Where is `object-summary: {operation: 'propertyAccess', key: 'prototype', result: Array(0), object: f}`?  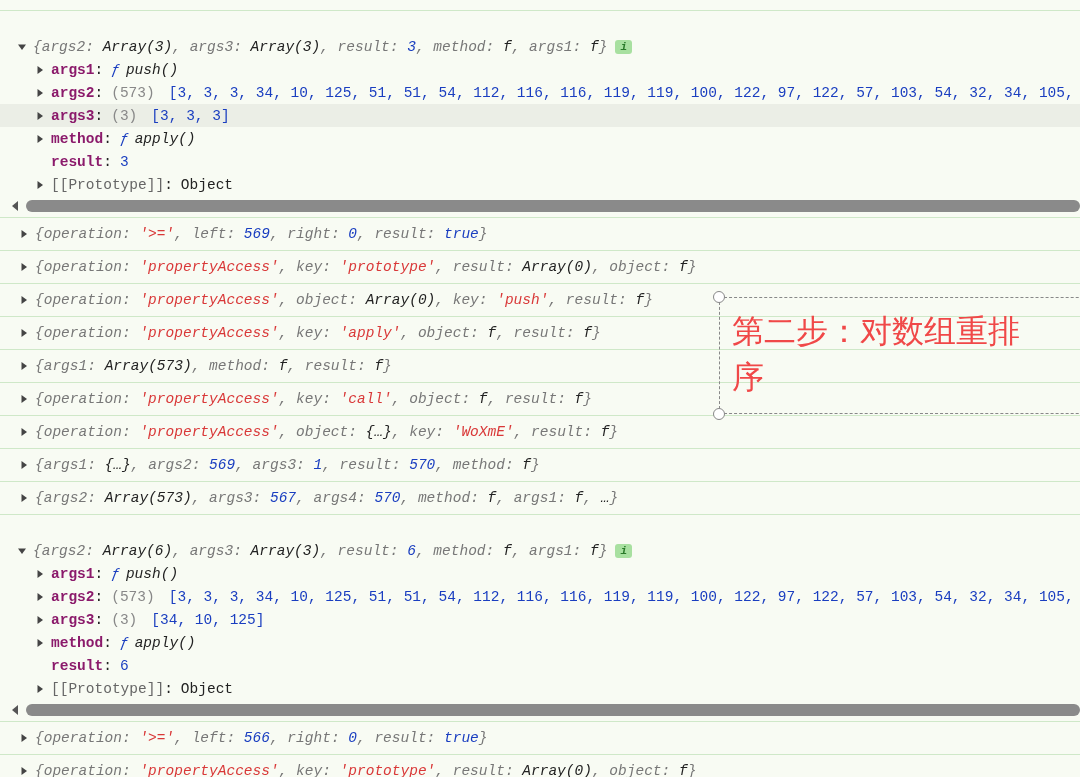 object-summary: {operation: 'propertyAccess', key: 'prototype', result: Array(0), object: f} is located at coordinates (366, 267).